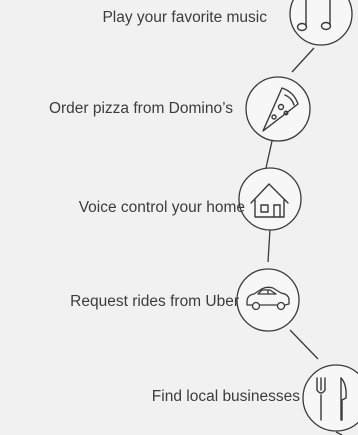  I want to click on feature-label-uber: Request rides from Uber, so click(154, 301).